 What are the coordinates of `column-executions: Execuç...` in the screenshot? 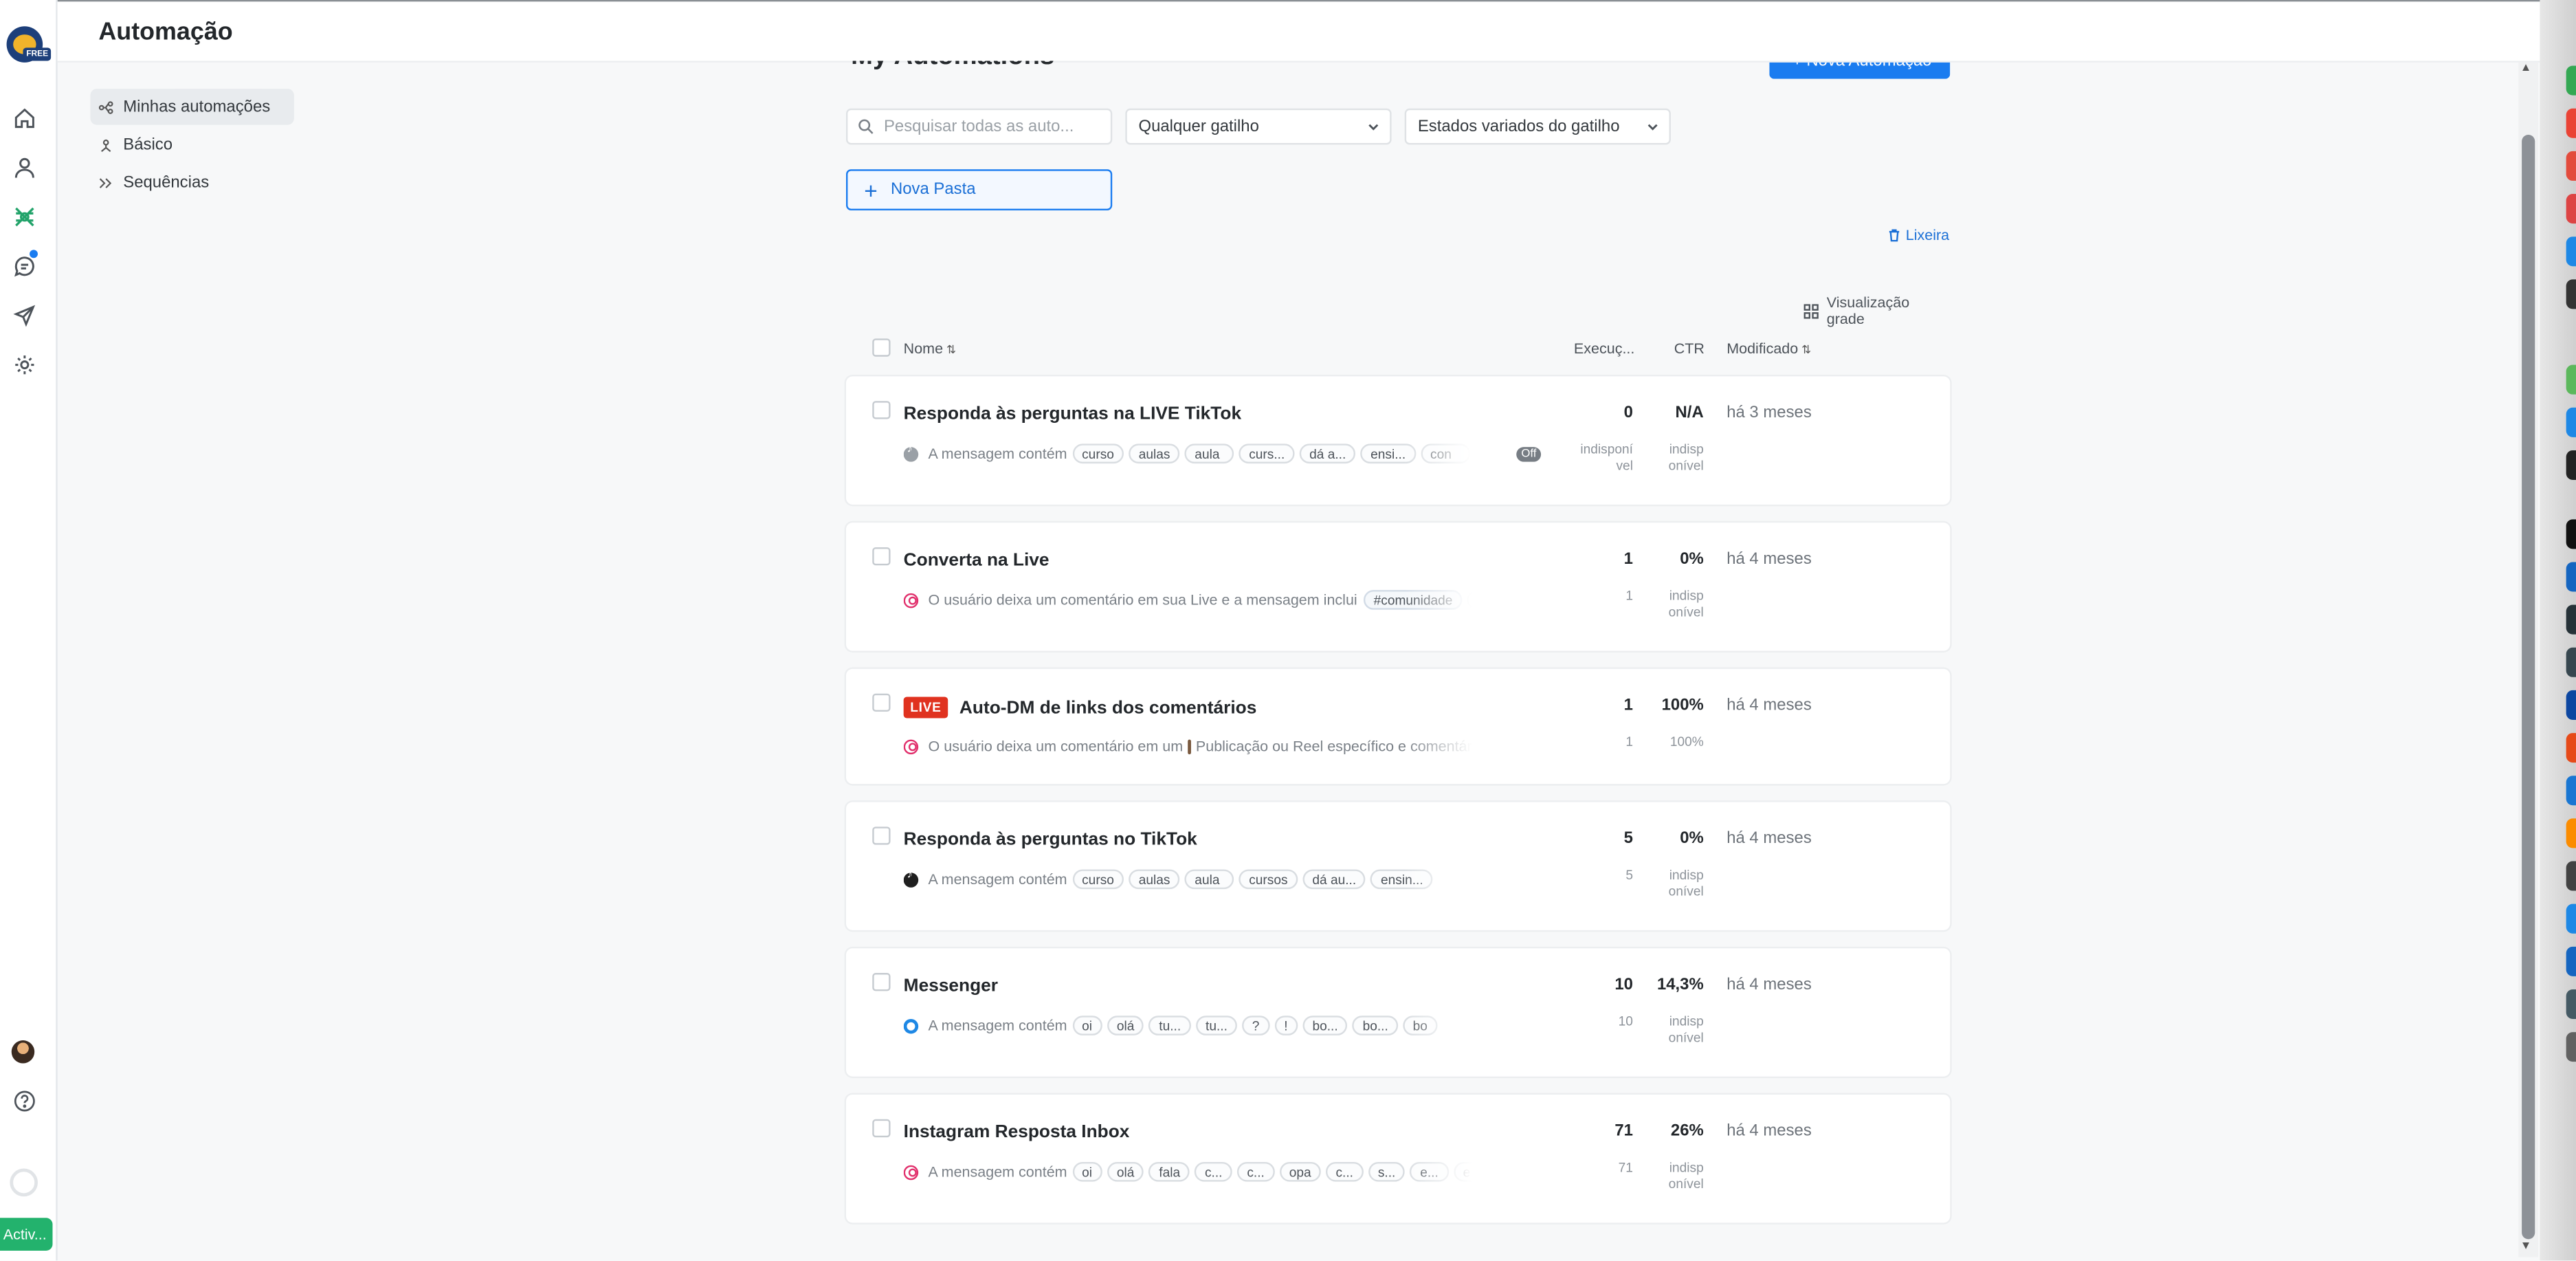 It's located at (1604, 348).